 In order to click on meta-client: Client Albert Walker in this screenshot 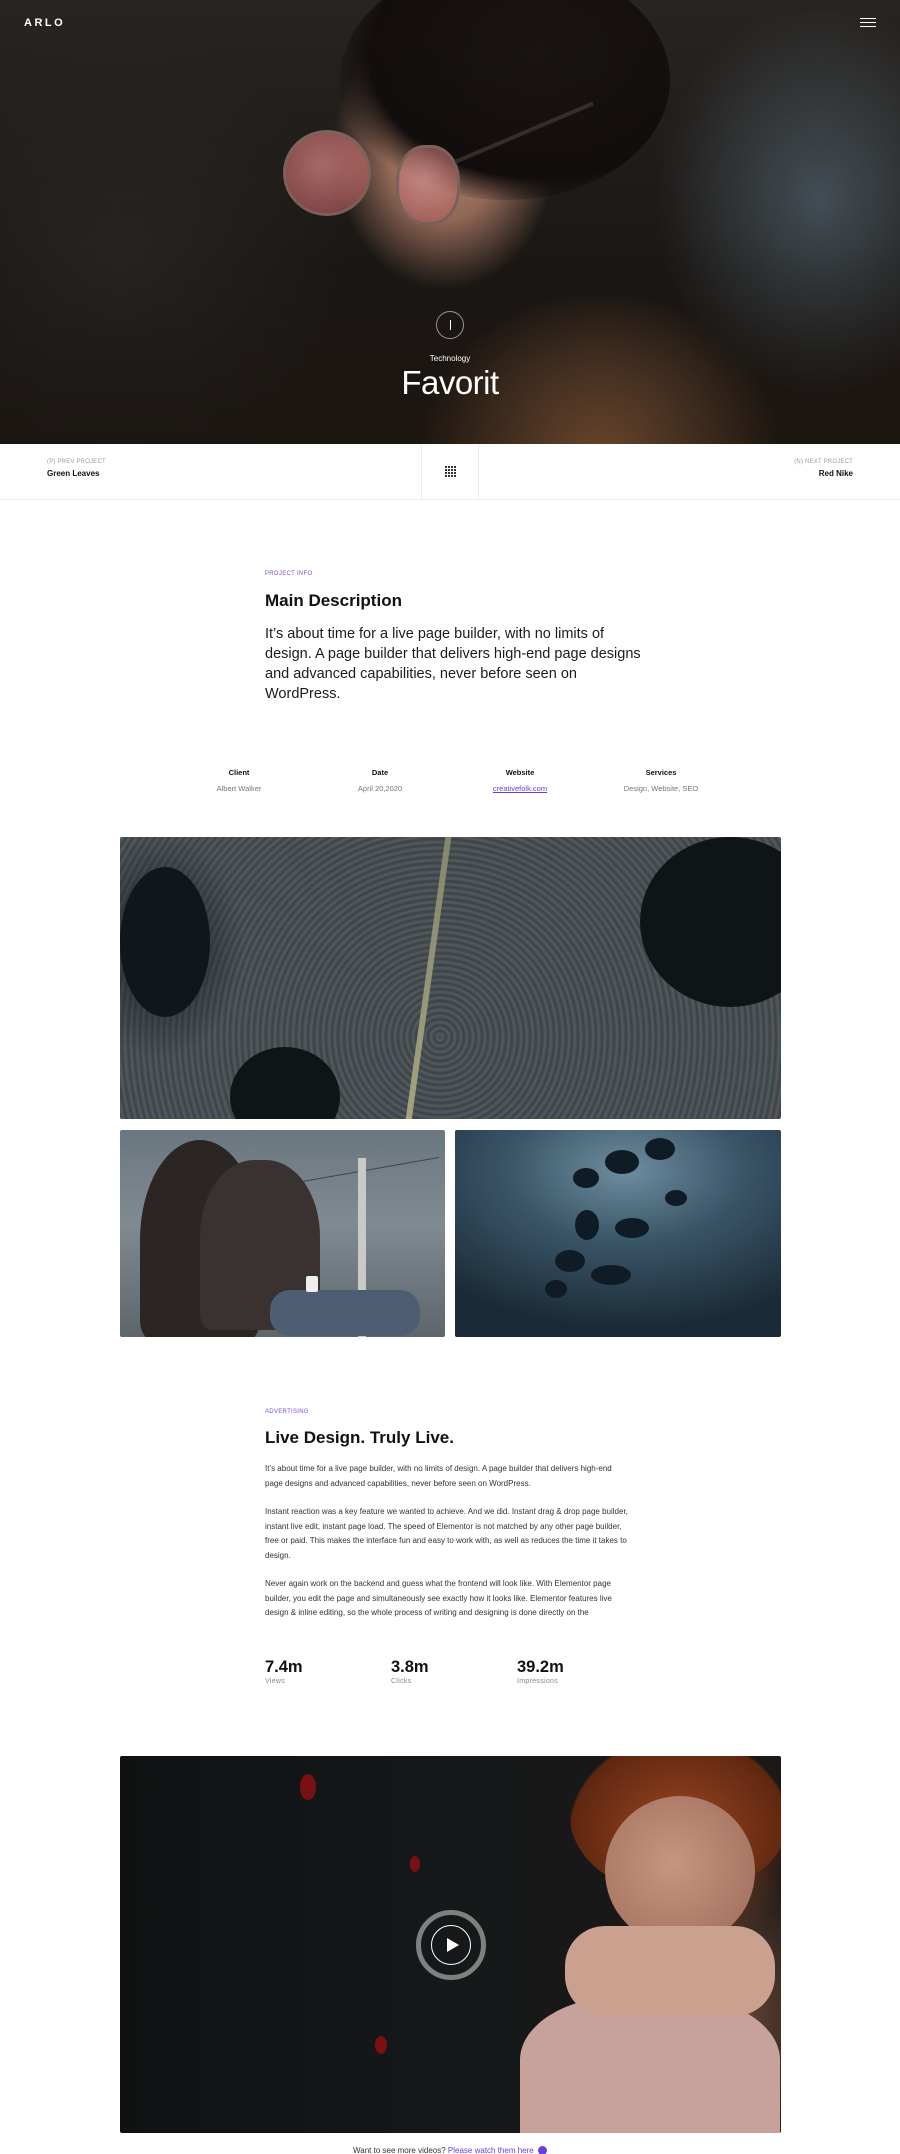, I will do `click(239, 780)`.